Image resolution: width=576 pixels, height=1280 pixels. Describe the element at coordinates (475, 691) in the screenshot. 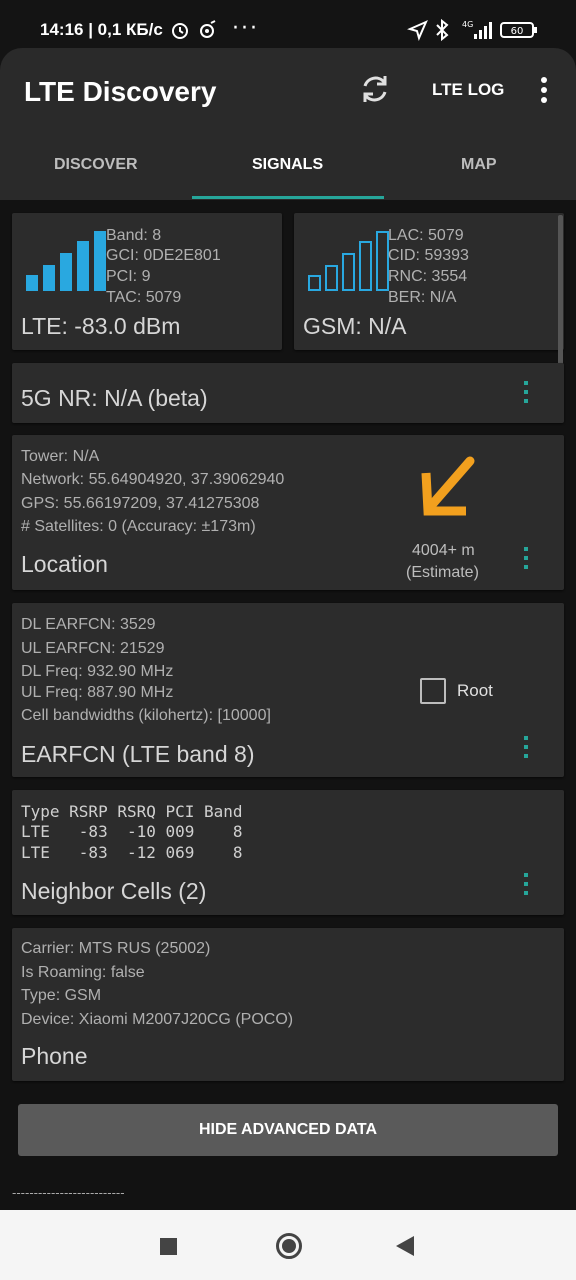

I see `root-label: Root` at that location.